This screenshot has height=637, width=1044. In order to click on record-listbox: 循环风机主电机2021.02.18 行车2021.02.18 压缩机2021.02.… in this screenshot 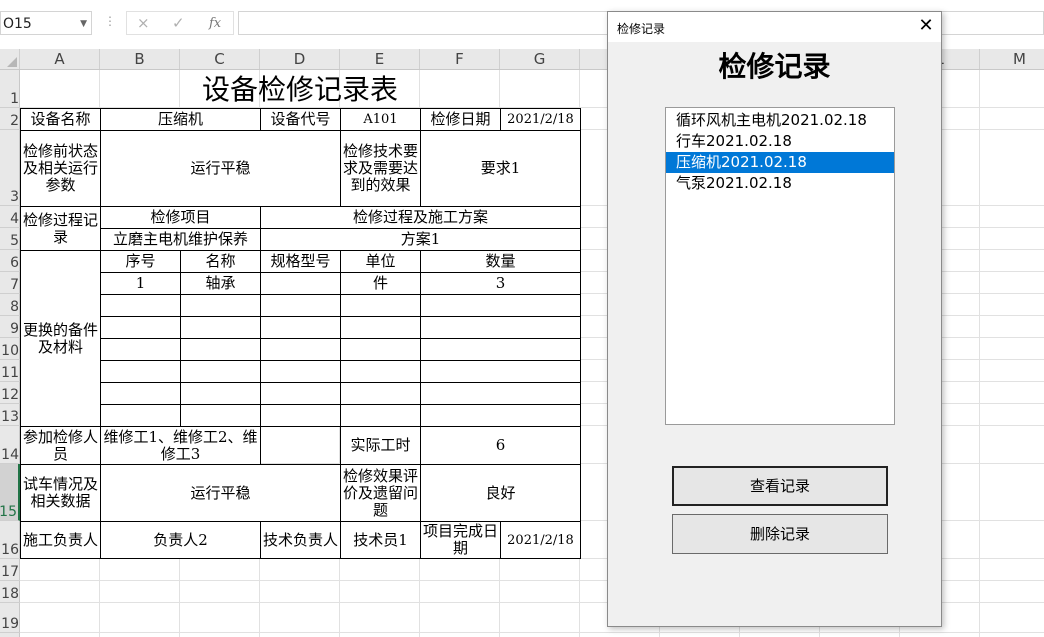, I will do `click(780, 266)`.